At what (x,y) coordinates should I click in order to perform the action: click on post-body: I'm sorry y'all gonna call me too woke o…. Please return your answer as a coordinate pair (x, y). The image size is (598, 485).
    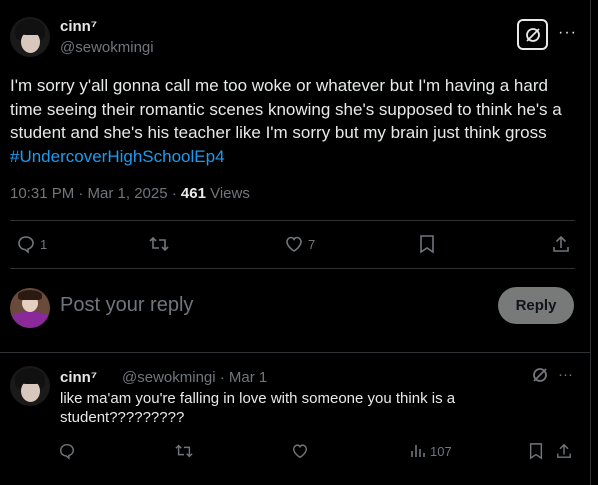
    Looking at the image, I should click on (286, 109).